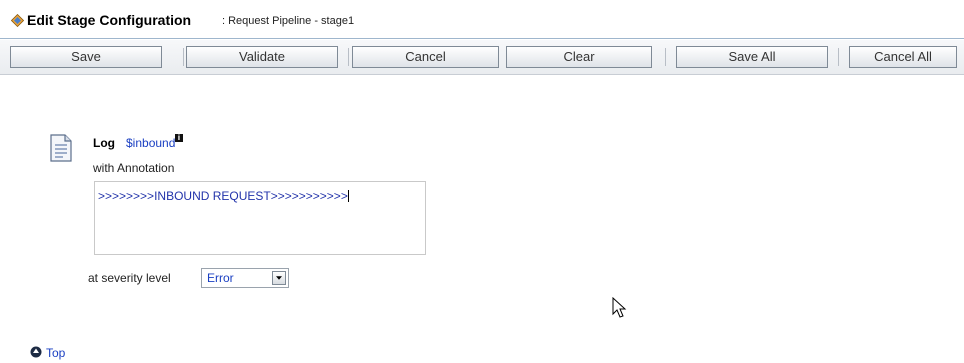  Describe the element at coordinates (752, 57) in the screenshot. I see `save-all-button: Save All` at that location.